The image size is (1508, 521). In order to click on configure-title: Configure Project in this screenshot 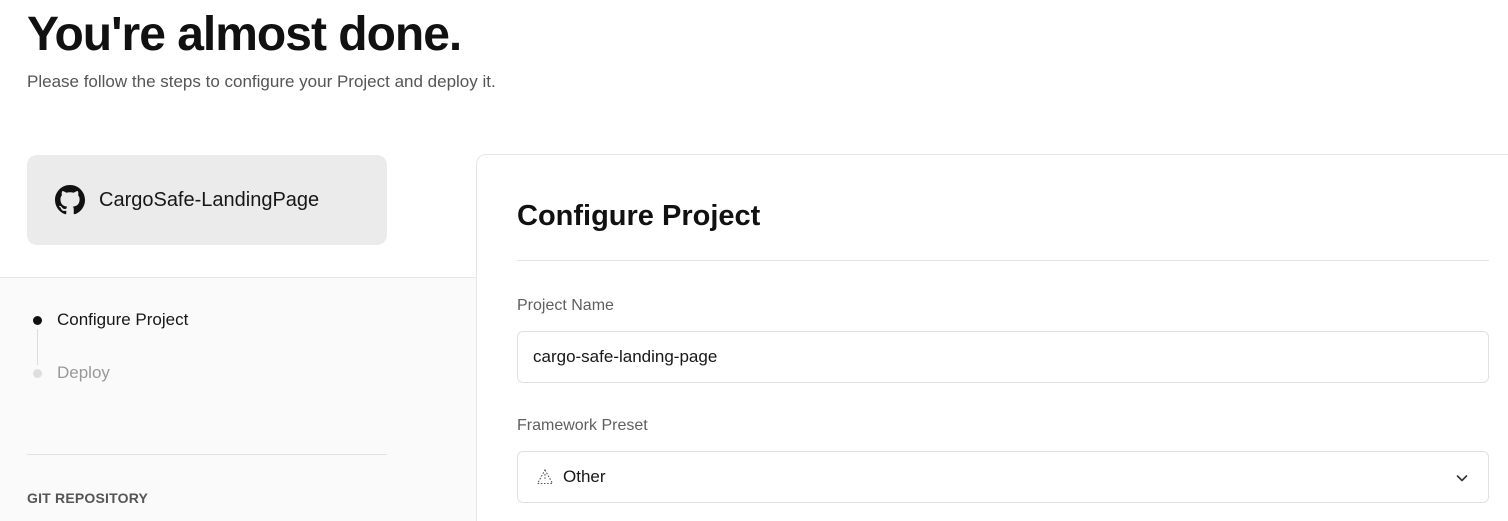, I will do `click(639, 216)`.